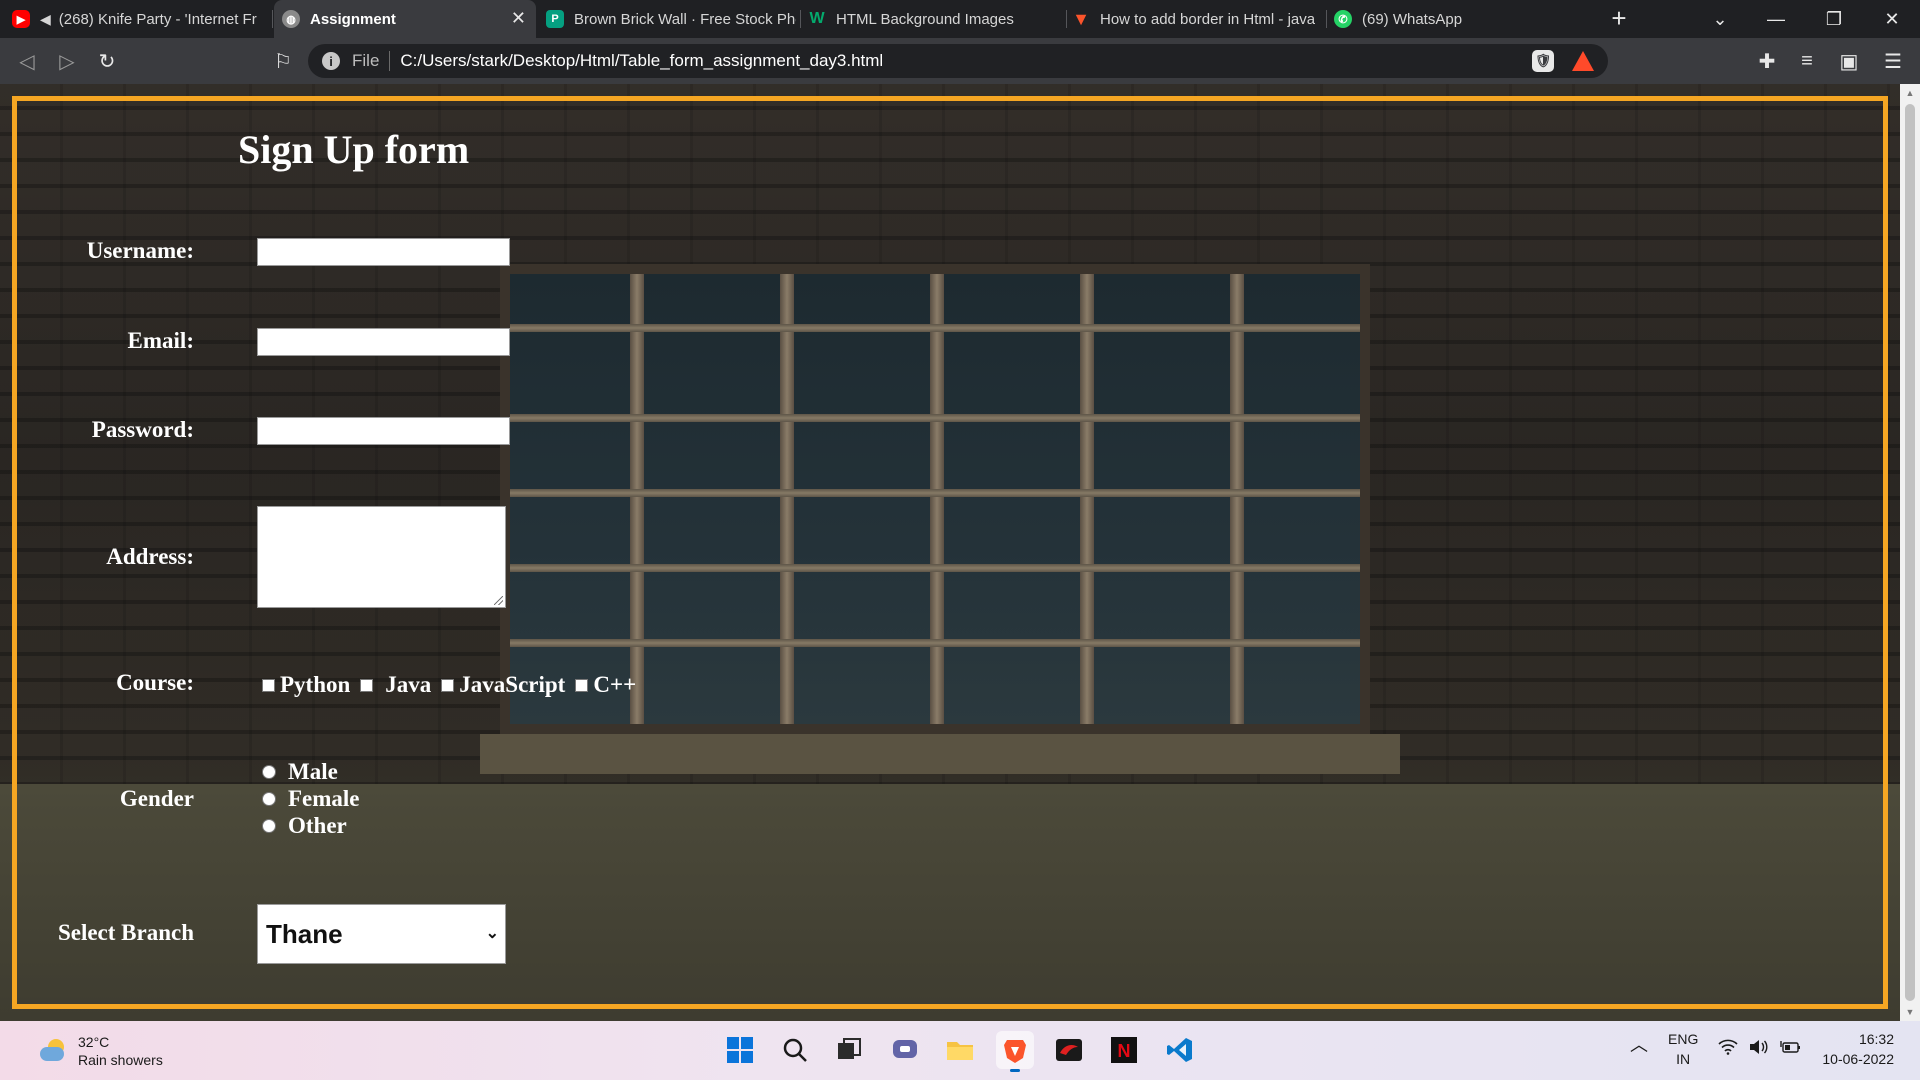  What do you see at coordinates (1776, 19) in the screenshot?
I see `minimize-button: —` at bounding box center [1776, 19].